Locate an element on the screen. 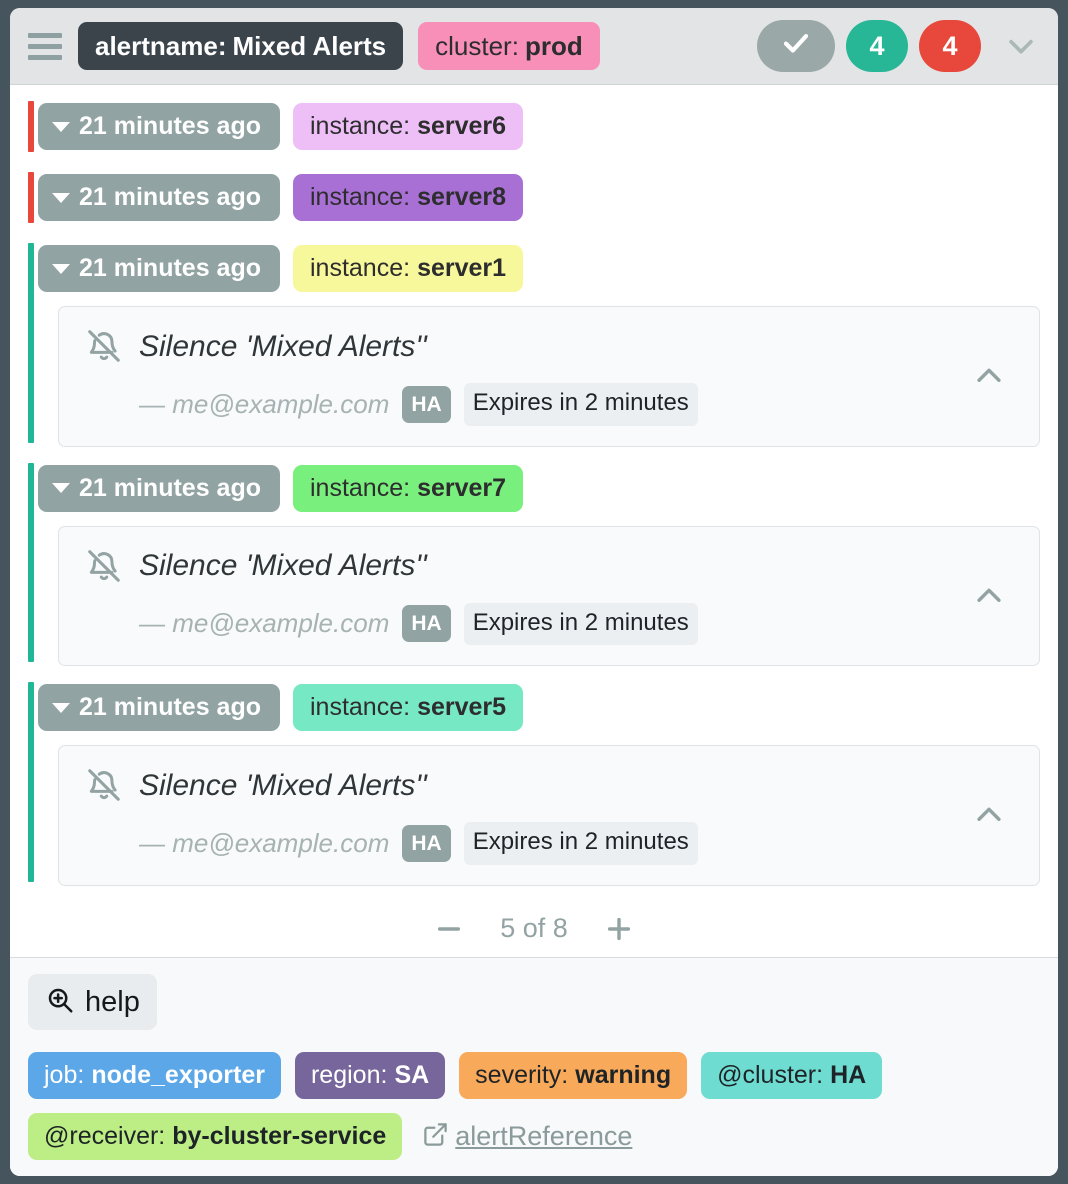 This screenshot has width=1068, height=1184. silenced-count-badge: 4 is located at coordinates (877, 46).